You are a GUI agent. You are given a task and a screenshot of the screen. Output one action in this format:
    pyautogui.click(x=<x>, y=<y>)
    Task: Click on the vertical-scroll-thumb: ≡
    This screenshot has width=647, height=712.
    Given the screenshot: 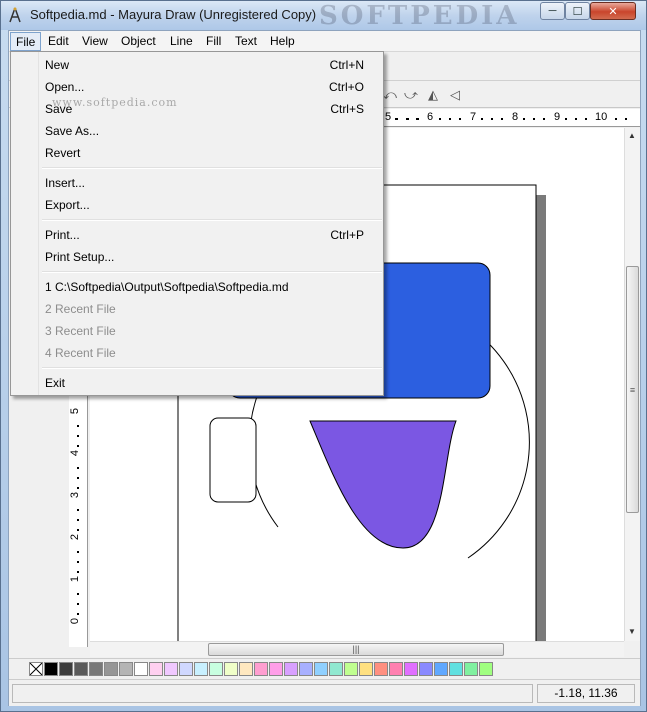 What is the action you would take?
    pyautogui.click(x=632, y=389)
    